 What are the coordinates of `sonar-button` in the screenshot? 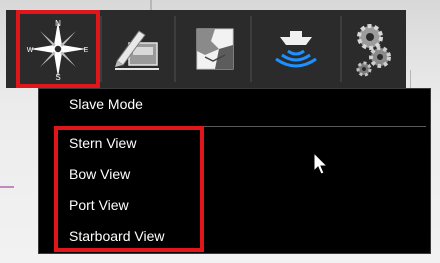 It's located at (296, 49).